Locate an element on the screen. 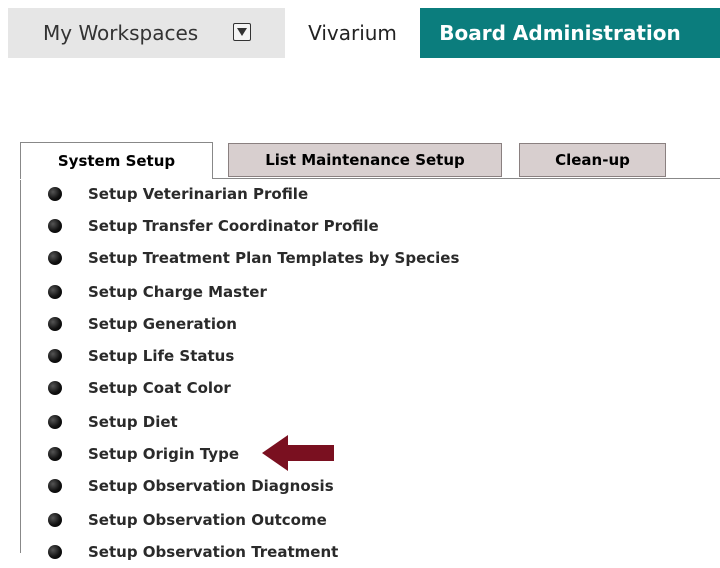 This screenshot has height=568, width=720. setup-link-veterinarian-profile: Setup Veterinarian Profile is located at coordinates (178, 194).